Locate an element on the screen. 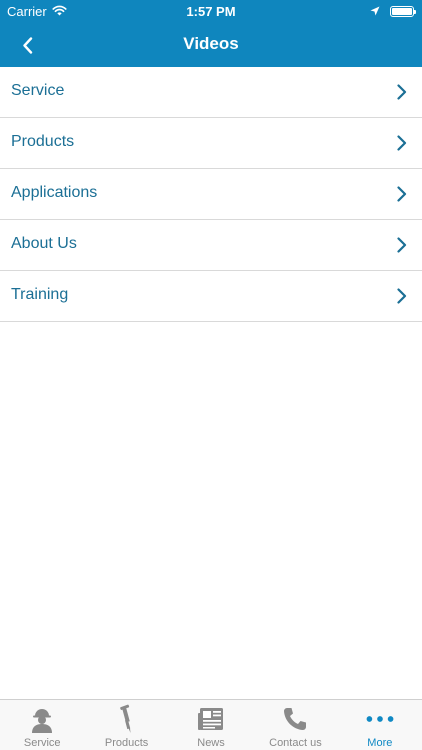 Image resolution: width=422 pixels, height=750 pixels. list-item-label: Service is located at coordinates (38, 90).